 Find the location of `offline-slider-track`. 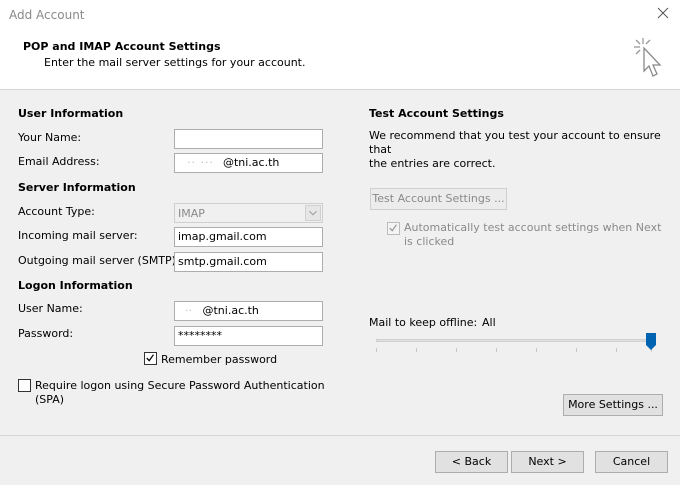

offline-slider-track is located at coordinates (516, 340).